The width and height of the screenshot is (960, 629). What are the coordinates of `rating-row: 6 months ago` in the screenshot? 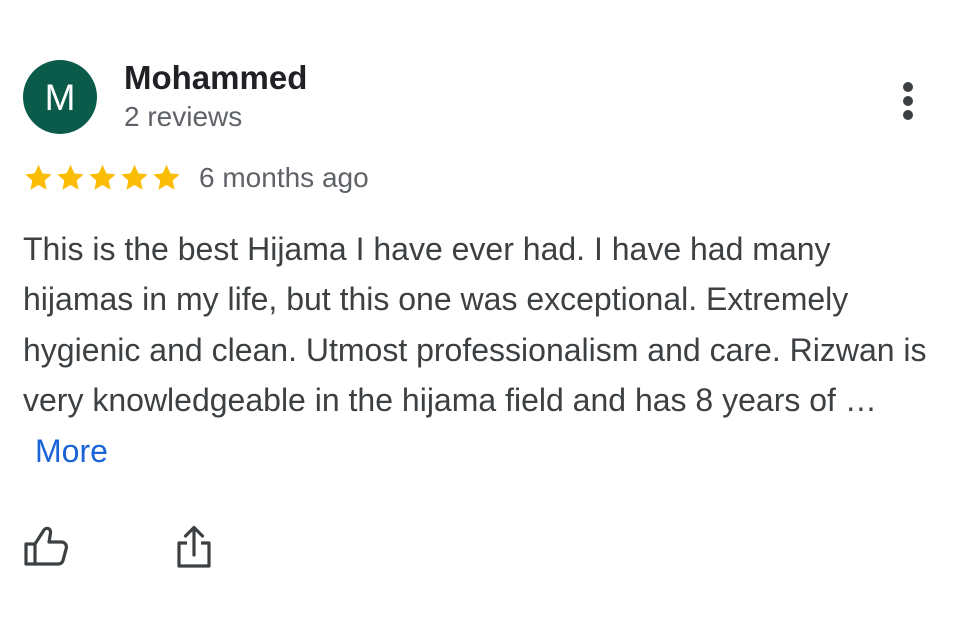 It's located at (196, 178).